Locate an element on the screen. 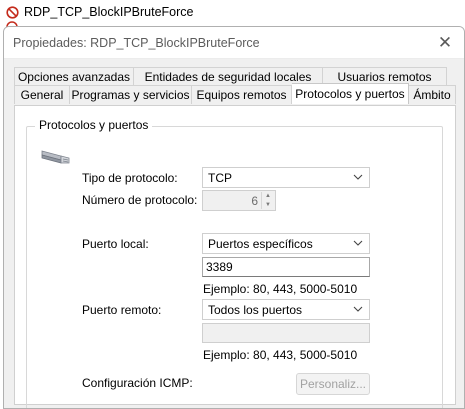 The width and height of the screenshot is (465, 409). network-plug-icon is located at coordinates (55, 157).